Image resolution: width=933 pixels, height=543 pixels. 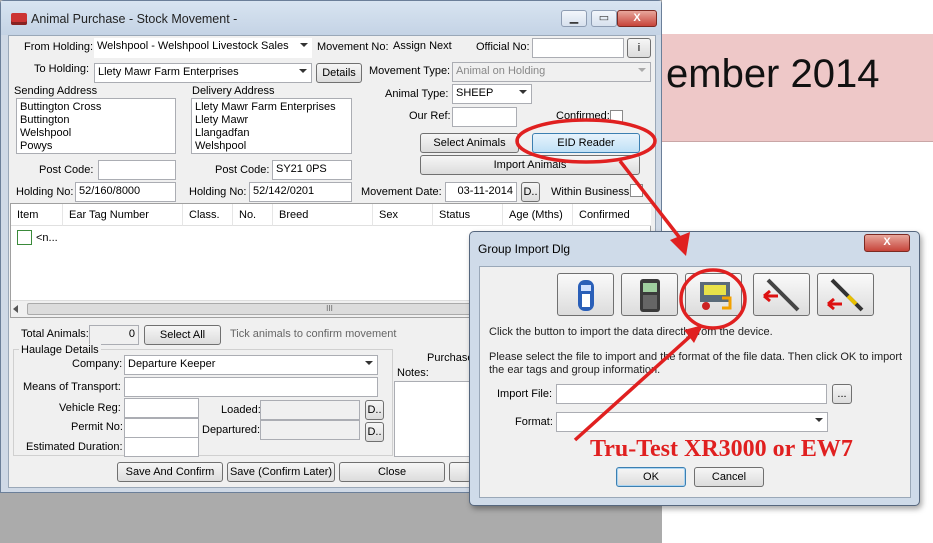 I want to click on tru-test-annotation: Tru-Test XR3000 or EW7, so click(x=721, y=449).